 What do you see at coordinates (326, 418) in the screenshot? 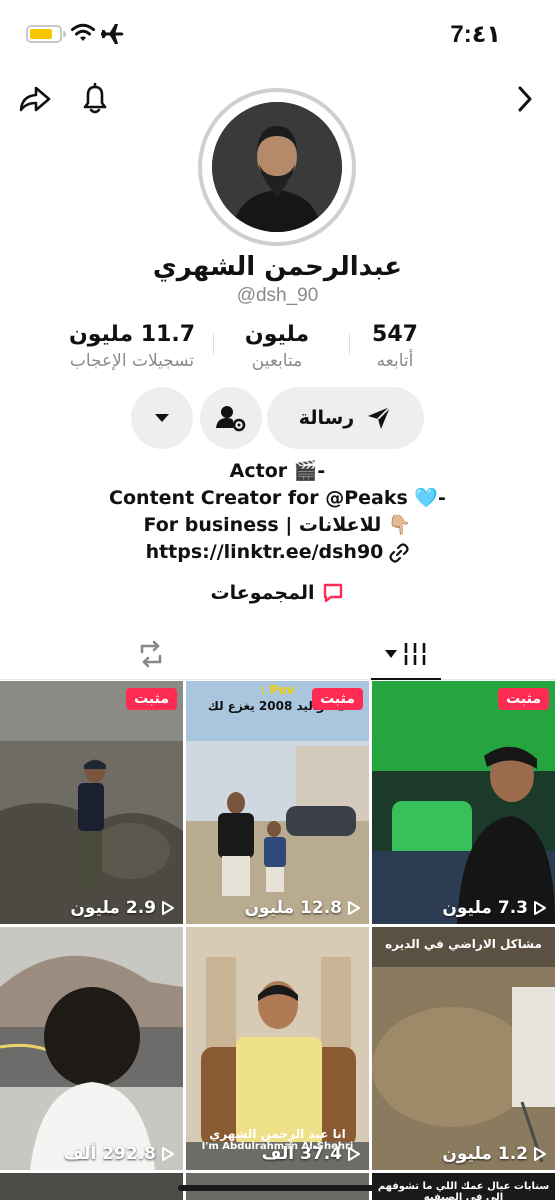
I see `message-label: رسالة` at bounding box center [326, 418].